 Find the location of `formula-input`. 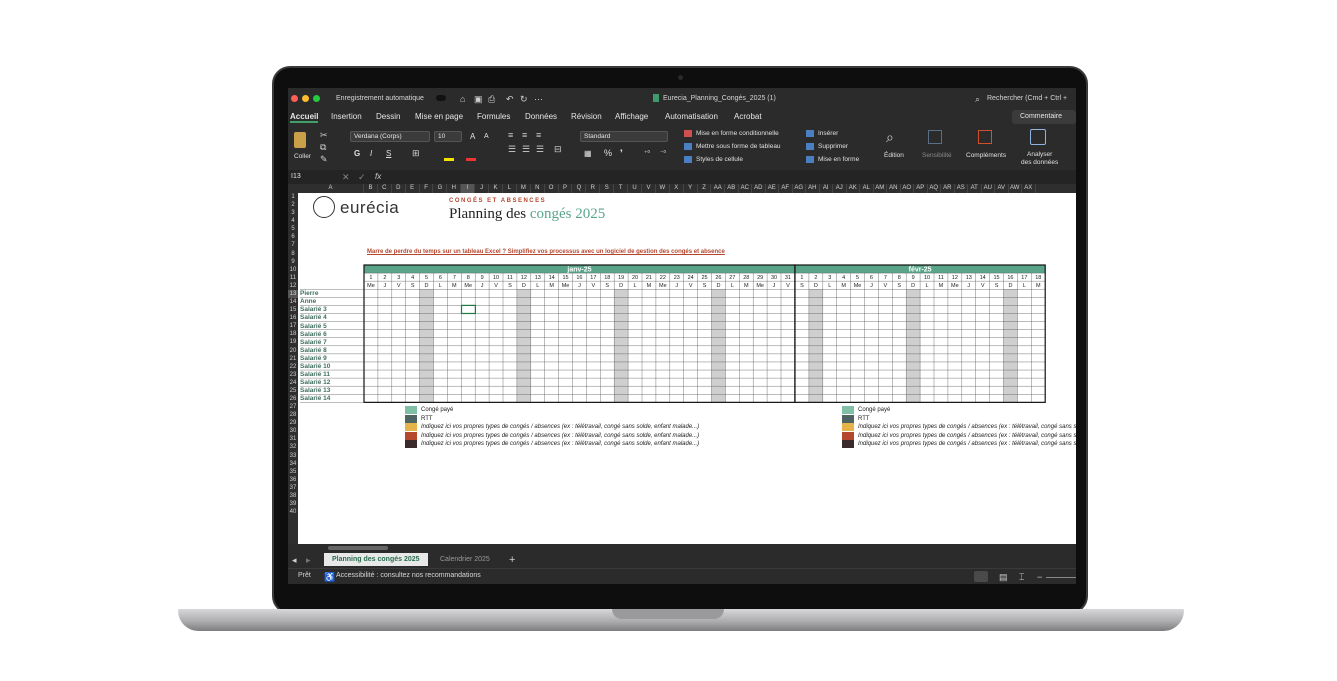

formula-input is located at coordinates (728, 177).